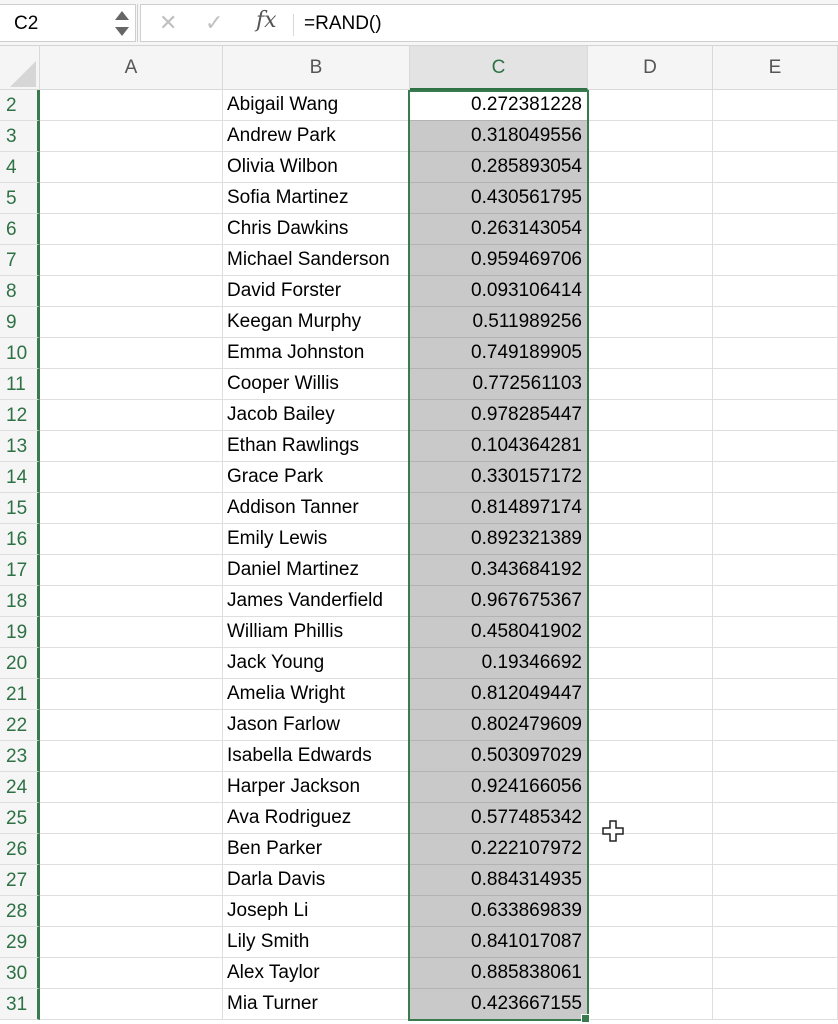 This screenshot has height=1024, width=838. I want to click on cell-random-value: 0.093106414, so click(499, 291).